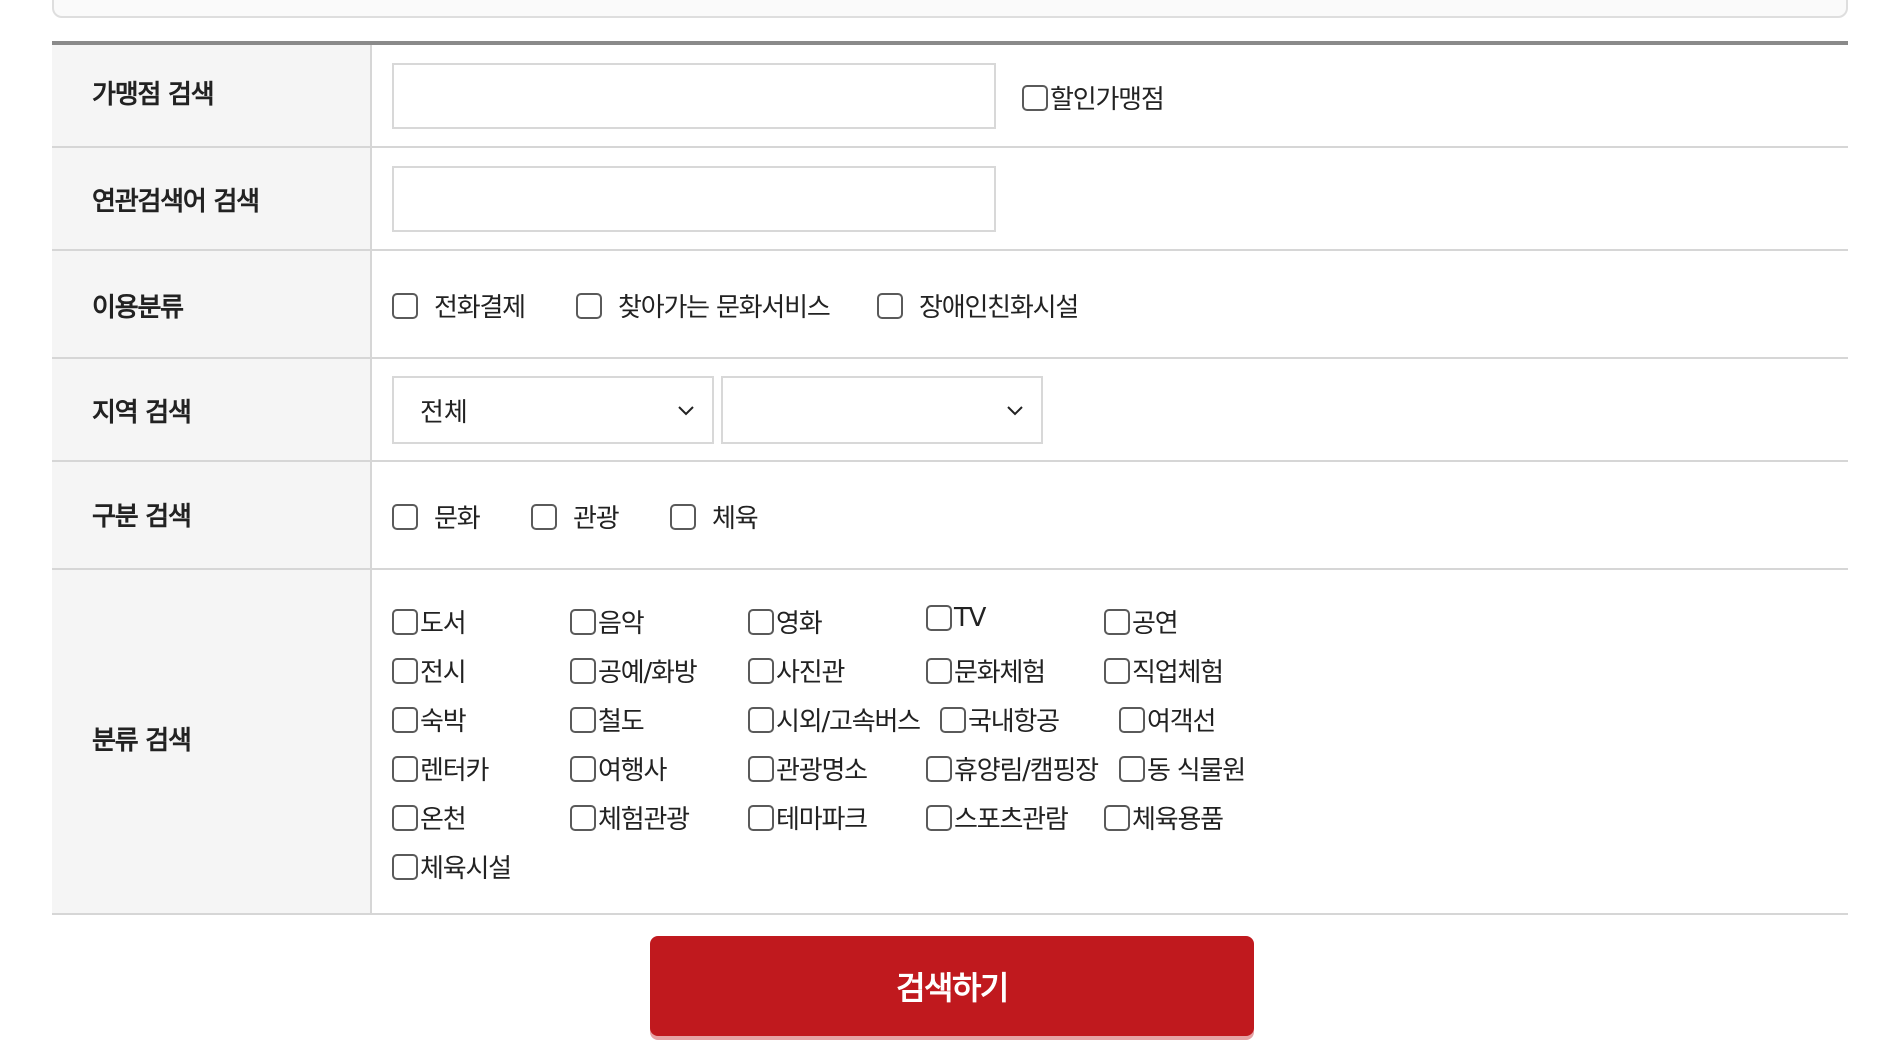  I want to click on category-option: 도서, so click(429, 621).